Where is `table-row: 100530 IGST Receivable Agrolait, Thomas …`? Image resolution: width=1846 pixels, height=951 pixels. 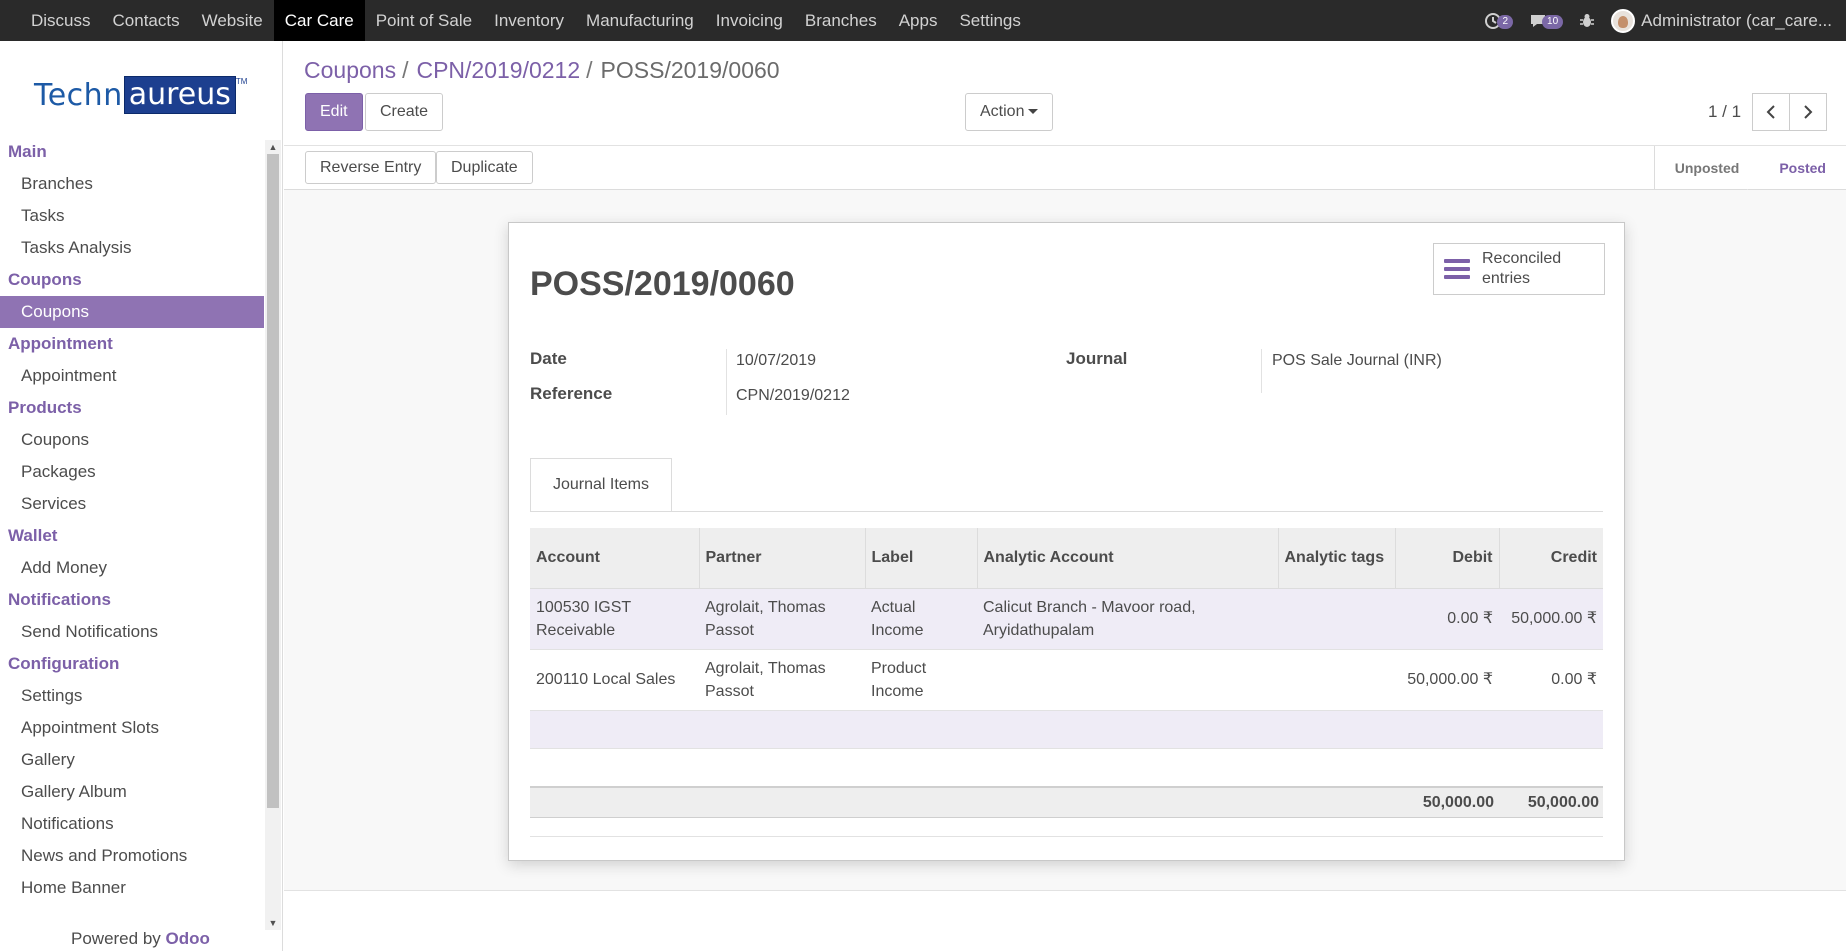 table-row: 100530 IGST Receivable Agrolait, Thomas … is located at coordinates (1066, 618).